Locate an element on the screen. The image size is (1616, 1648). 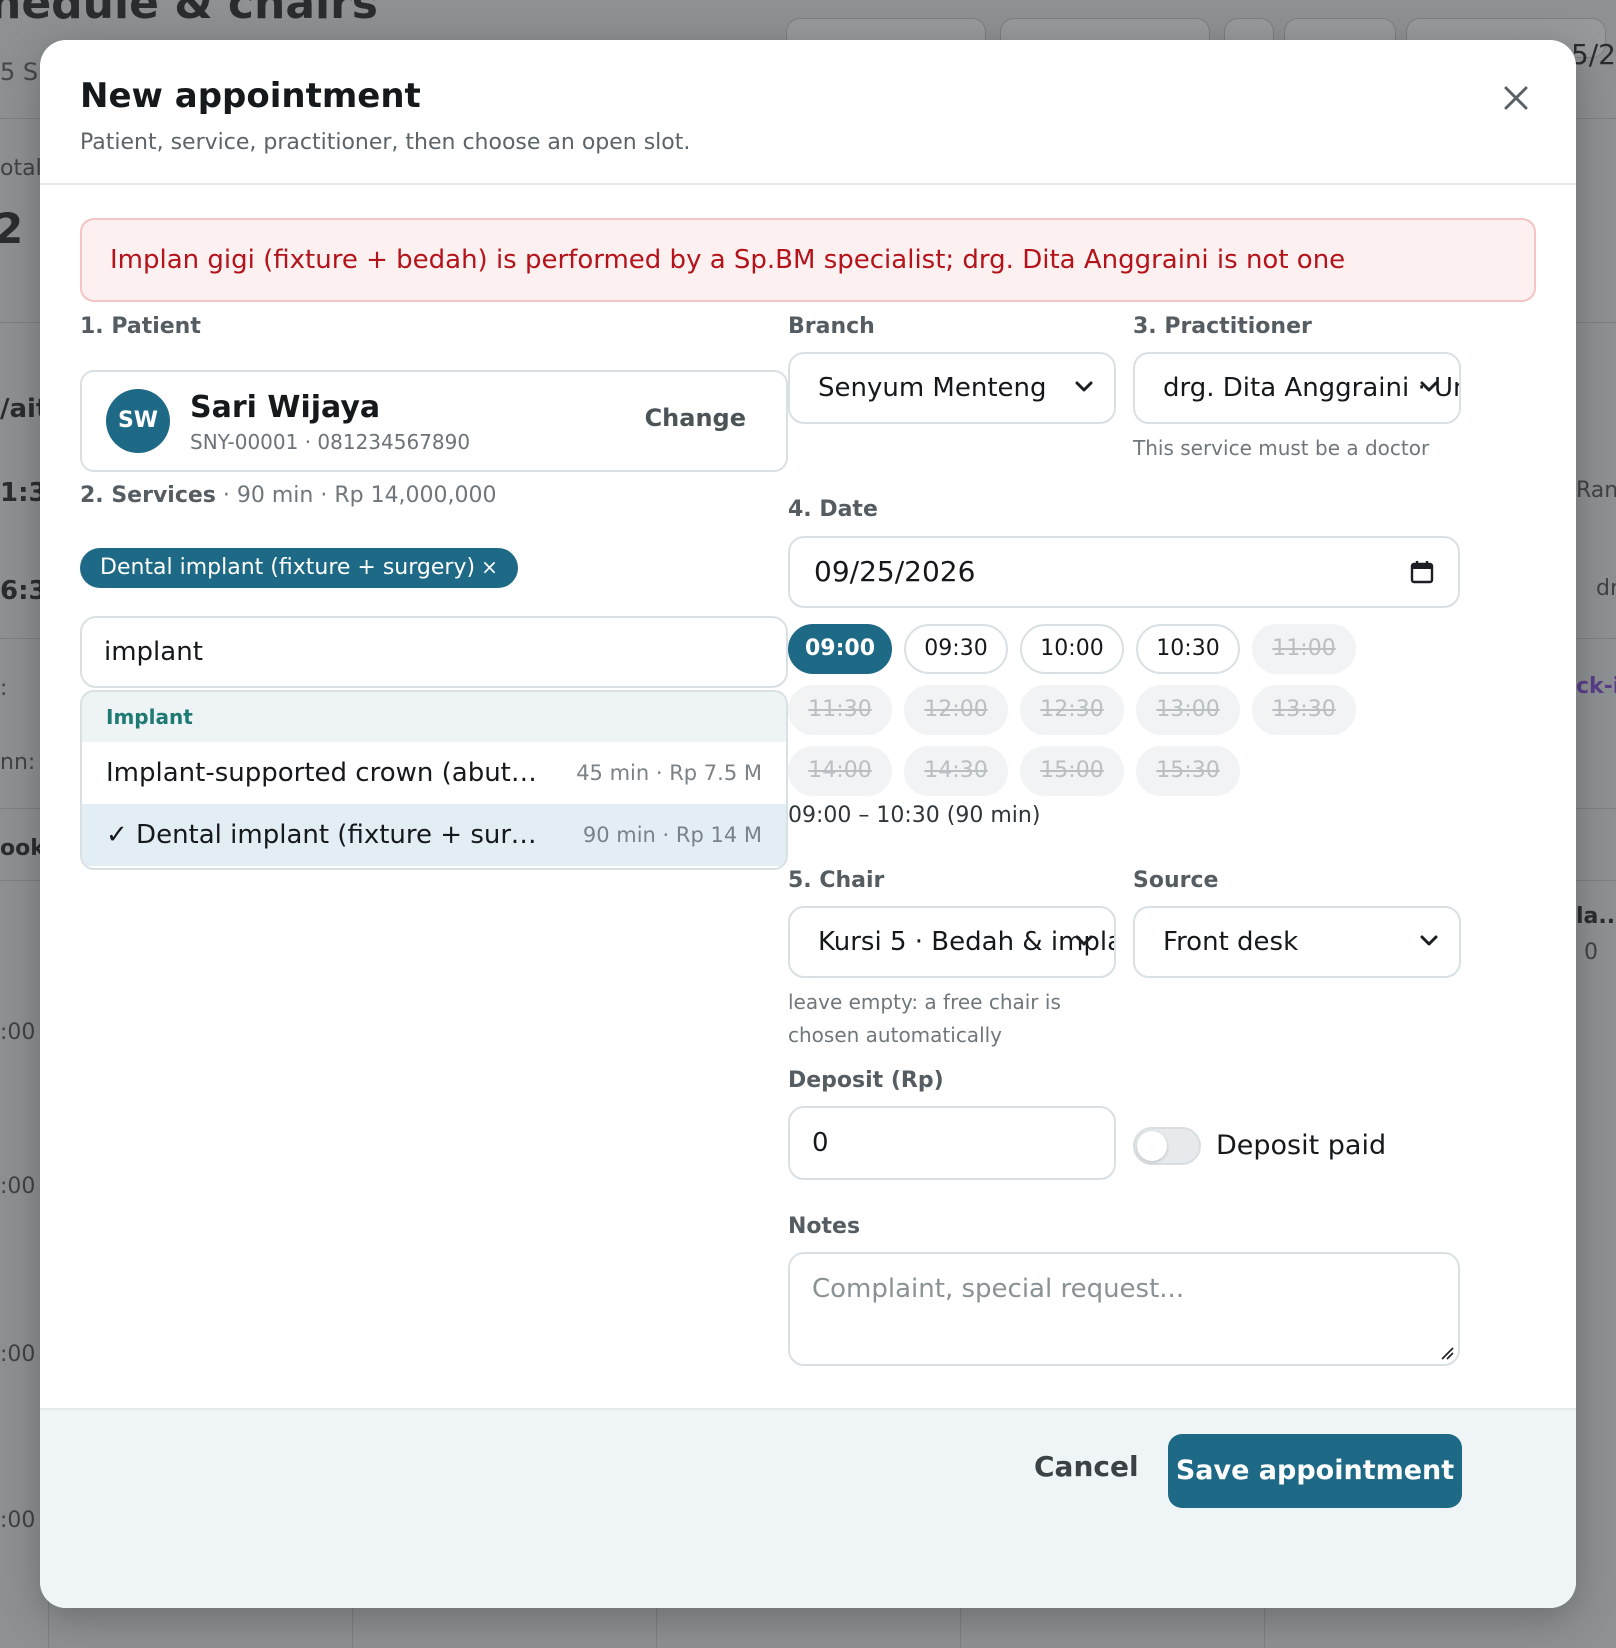
background-page-title: hedule & chairs is located at coordinates (189, 14).